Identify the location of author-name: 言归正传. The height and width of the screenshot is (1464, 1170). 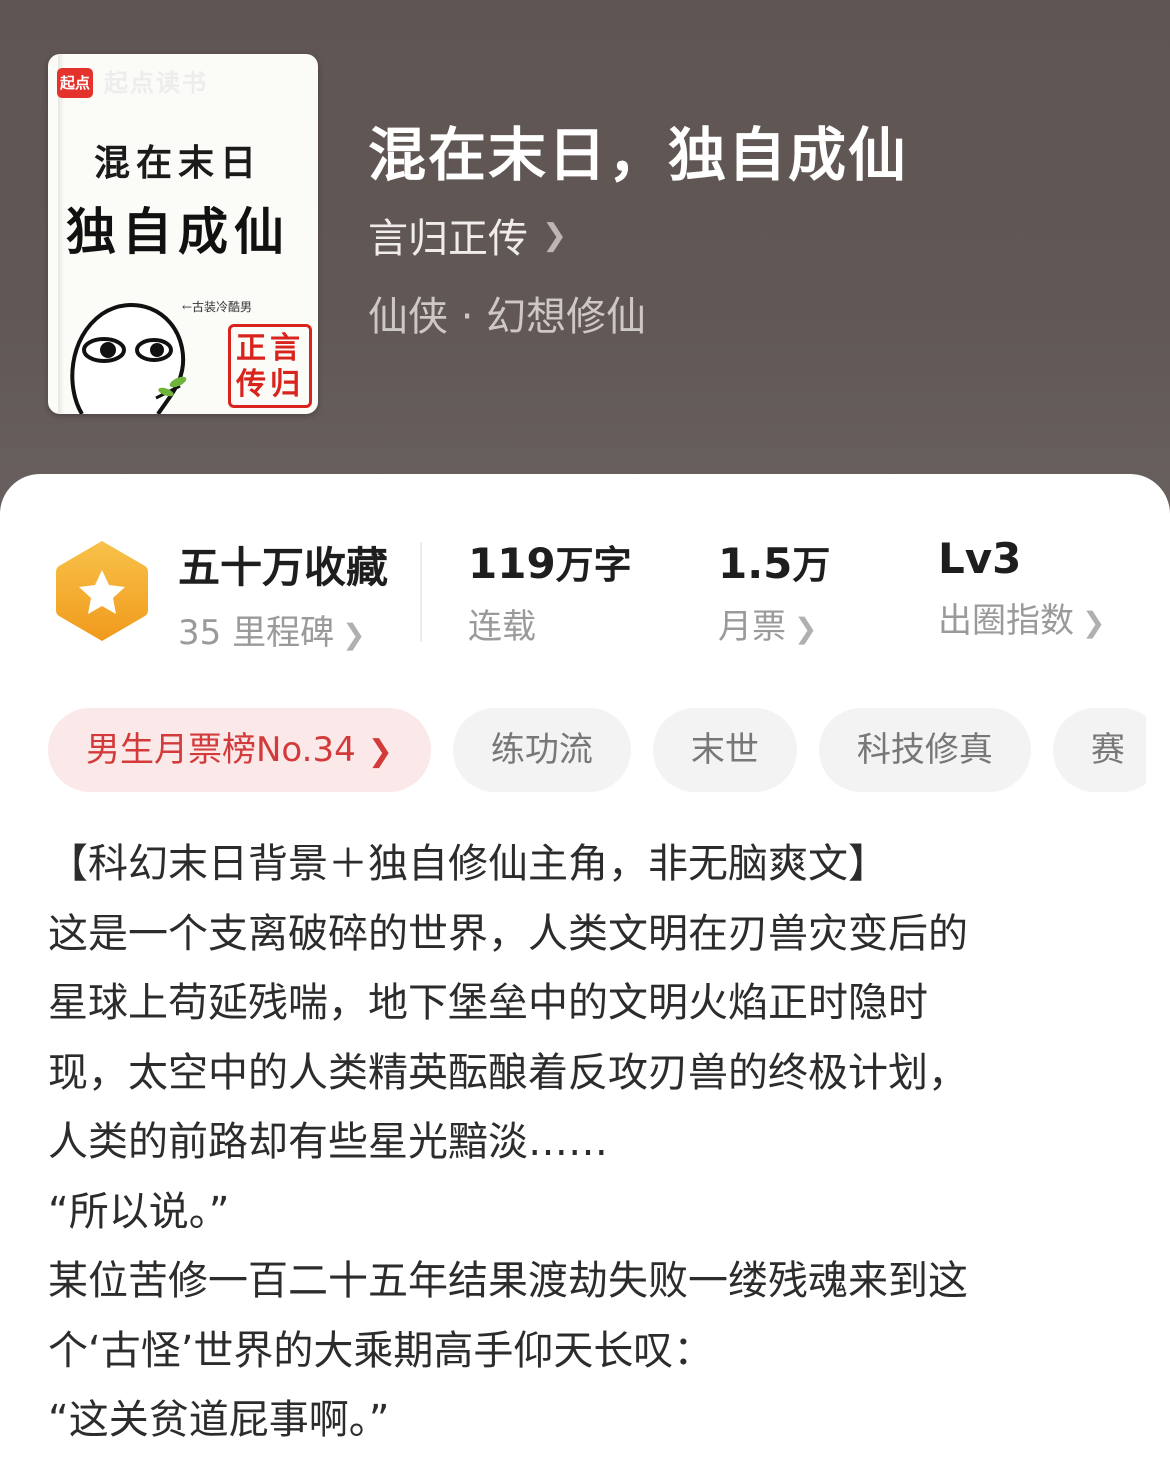
(448, 239).